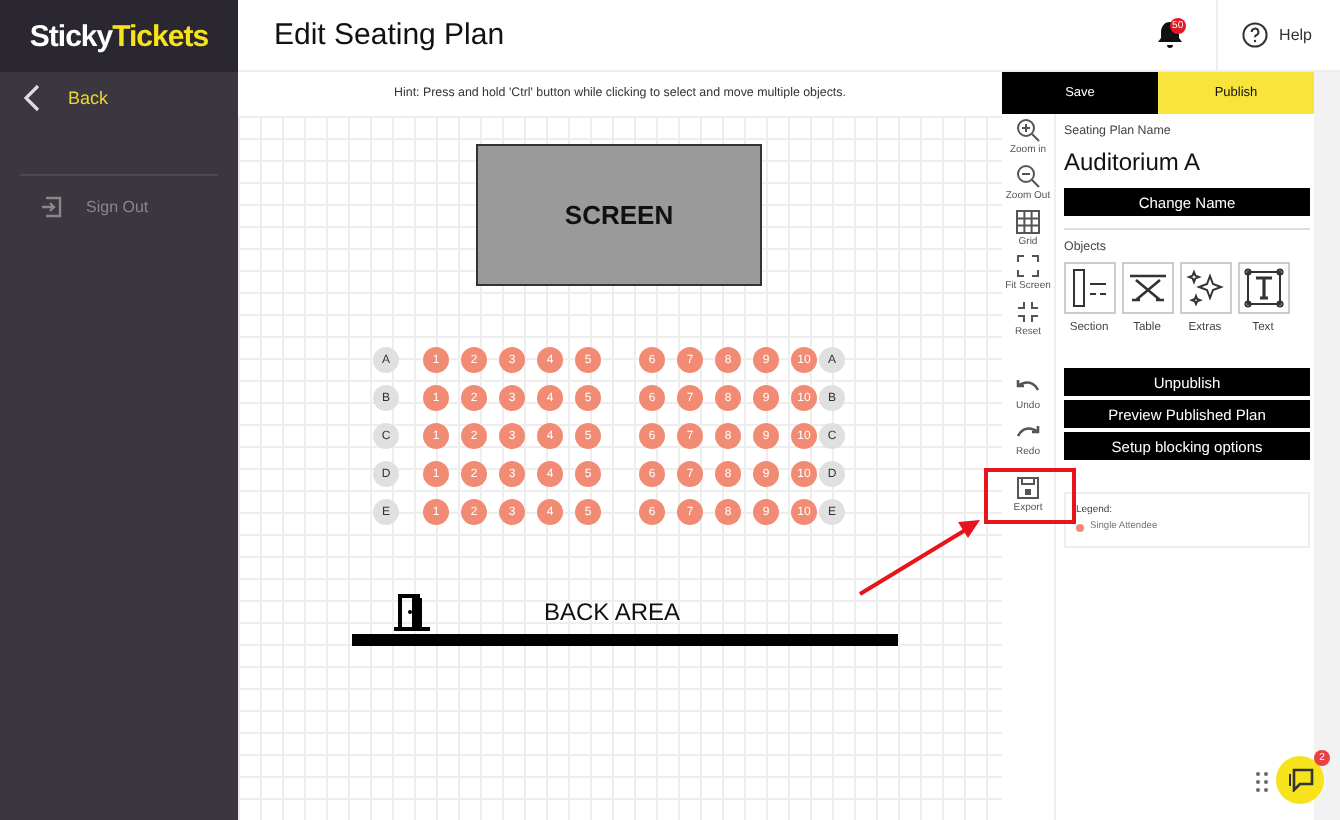  What do you see at coordinates (390, 35) in the screenshot?
I see `page-title: Edit Seating Plan` at bounding box center [390, 35].